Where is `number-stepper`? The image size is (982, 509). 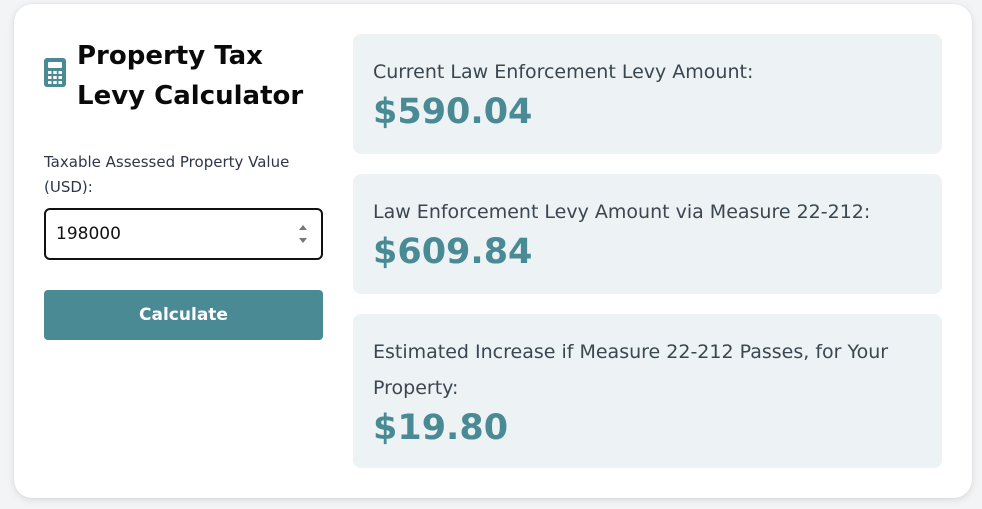 number-stepper is located at coordinates (303, 234).